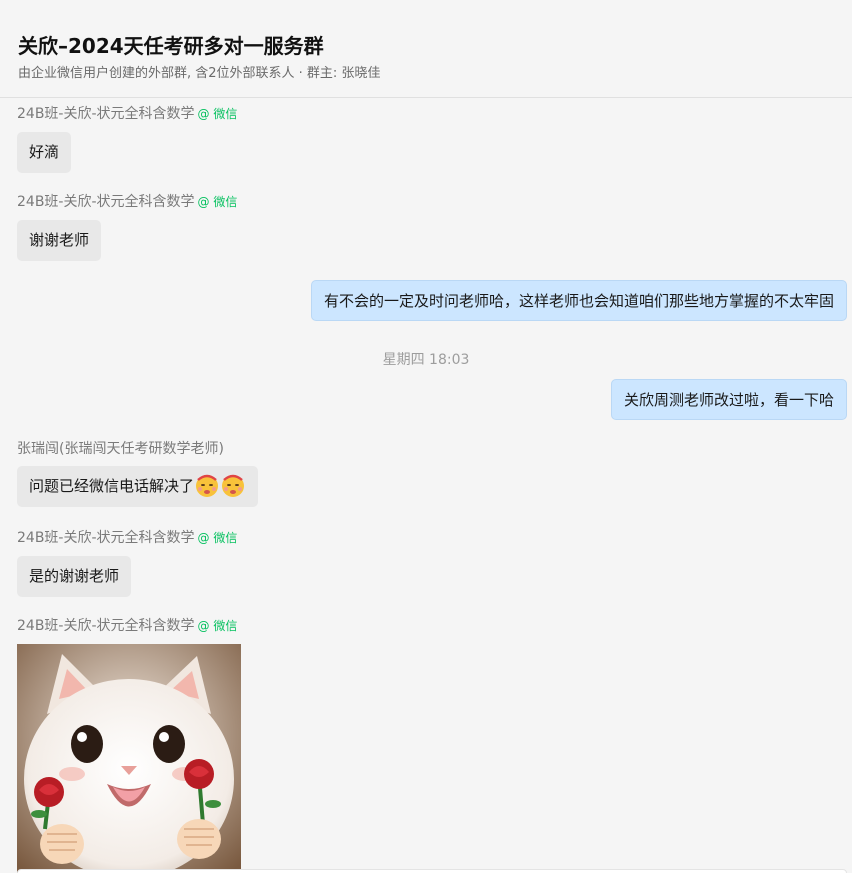  Describe the element at coordinates (171, 46) in the screenshot. I see `chat-title: 关欣–2024天任考研多对一服务群` at that location.